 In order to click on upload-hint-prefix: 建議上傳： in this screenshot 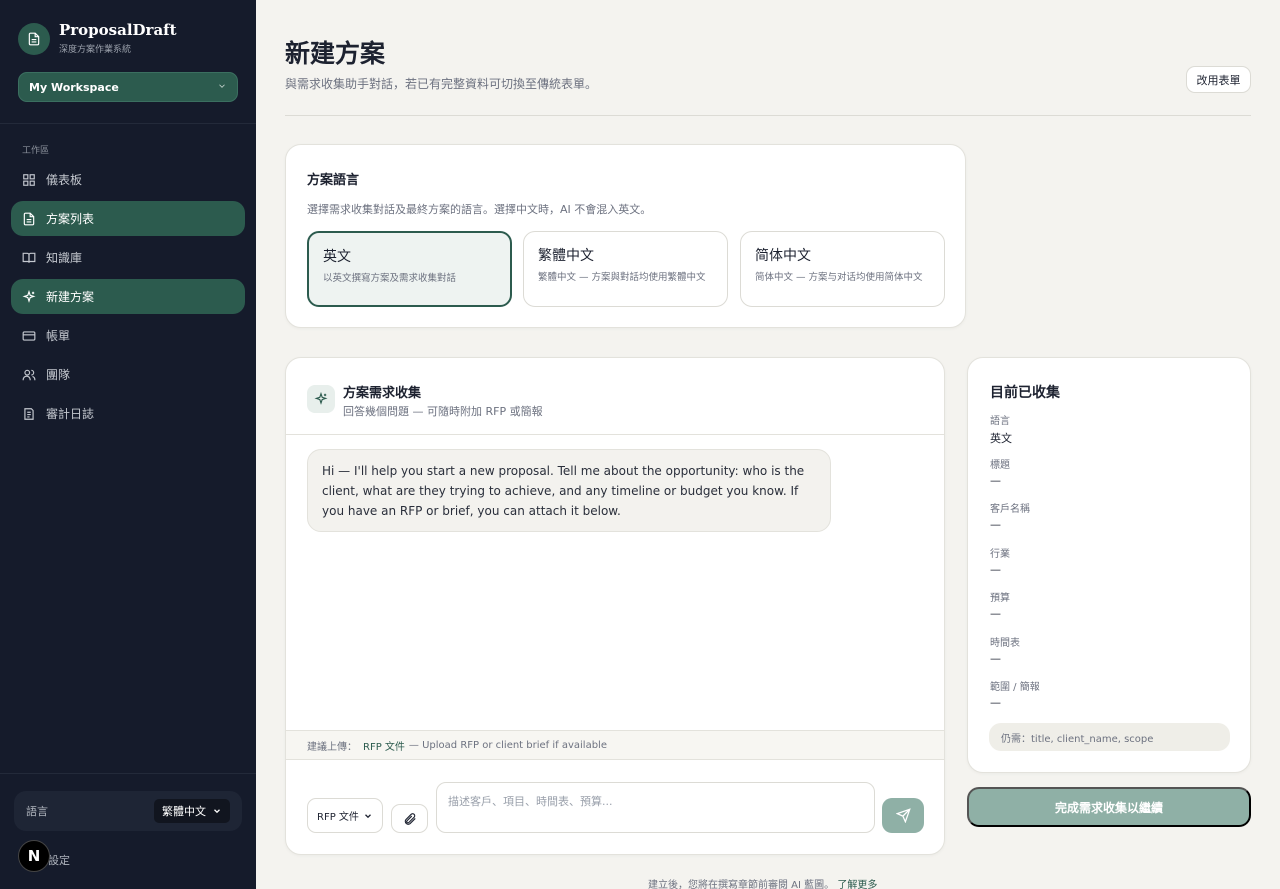, I will do `click(332, 747)`.